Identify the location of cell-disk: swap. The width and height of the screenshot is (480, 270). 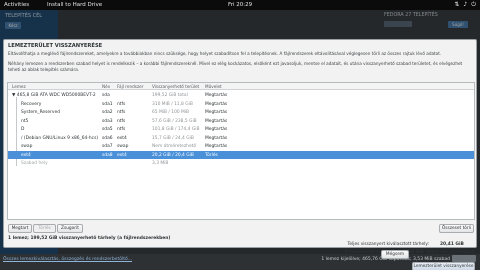
(27, 146).